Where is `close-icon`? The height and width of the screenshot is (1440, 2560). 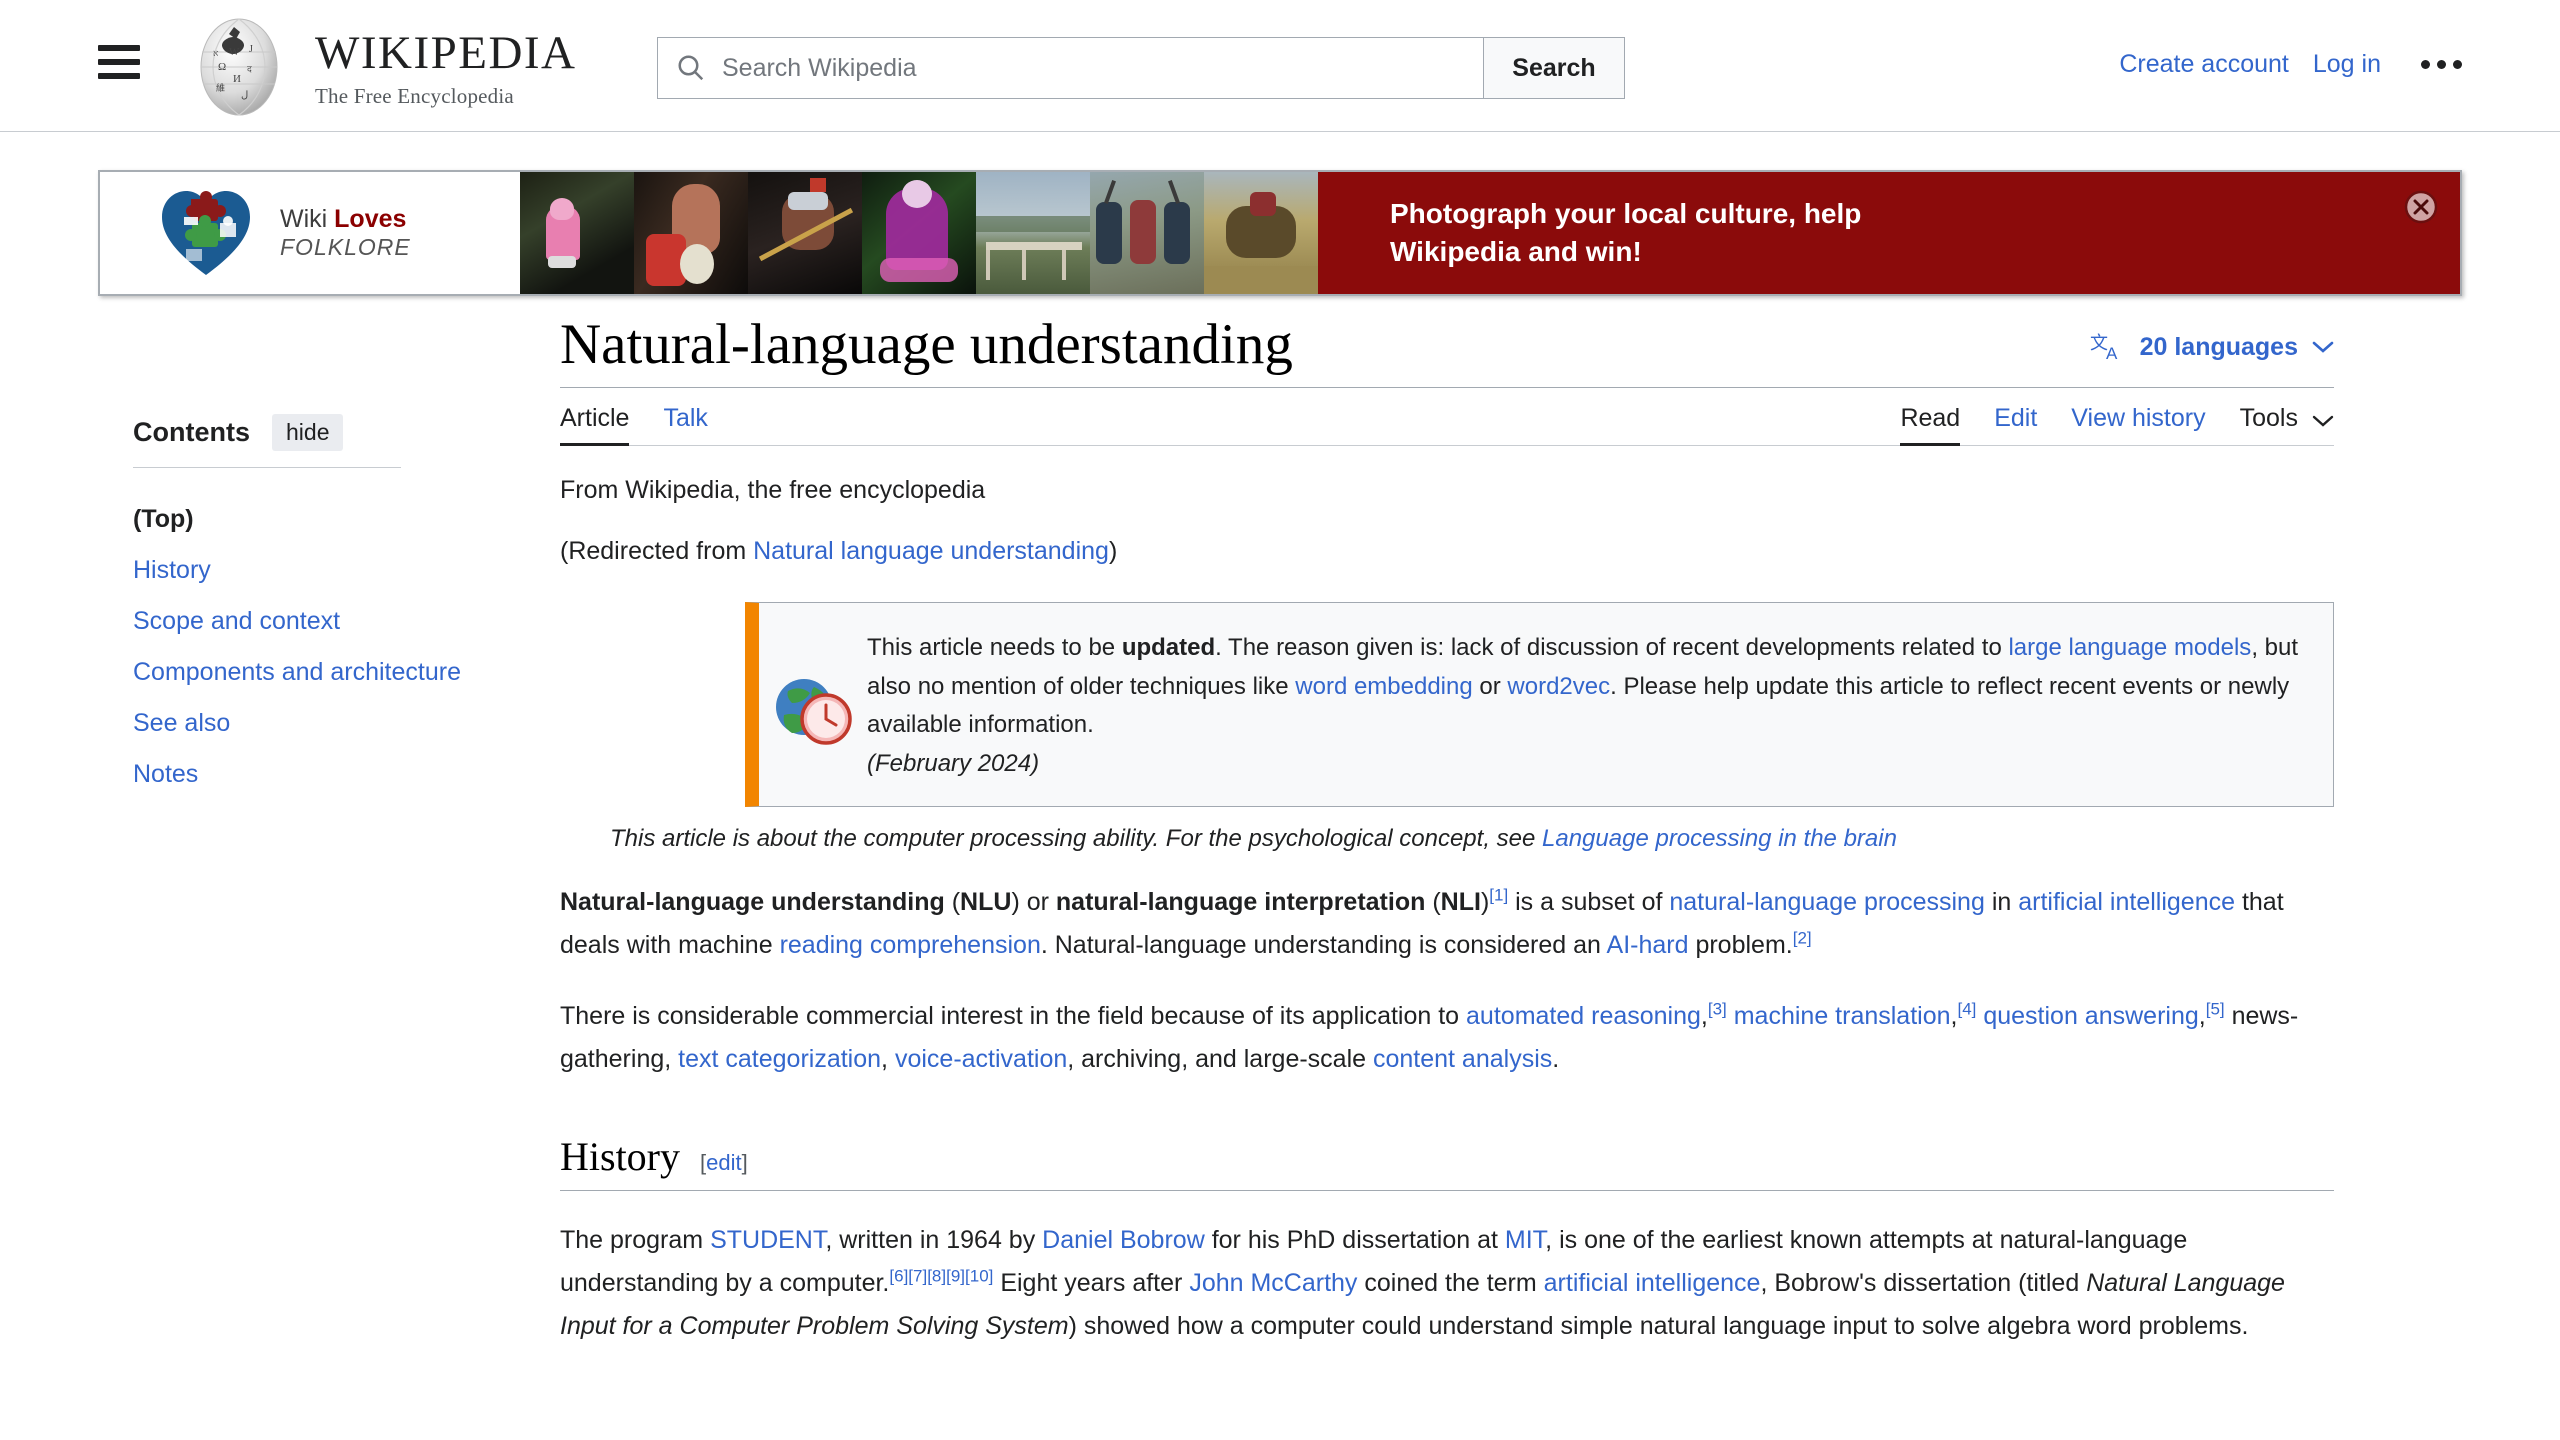 close-icon is located at coordinates (2421, 207).